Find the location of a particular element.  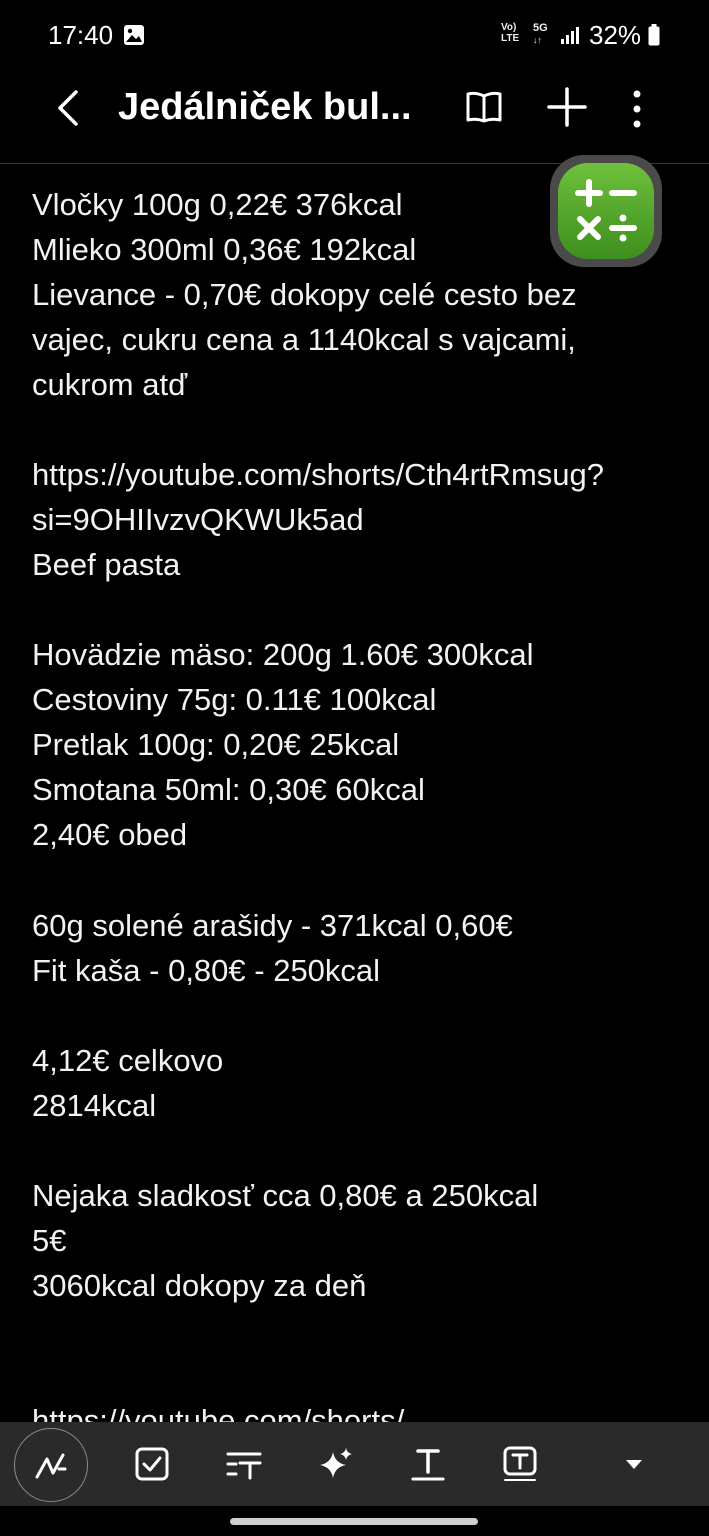

text-box-icon is located at coordinates (520, 1463).